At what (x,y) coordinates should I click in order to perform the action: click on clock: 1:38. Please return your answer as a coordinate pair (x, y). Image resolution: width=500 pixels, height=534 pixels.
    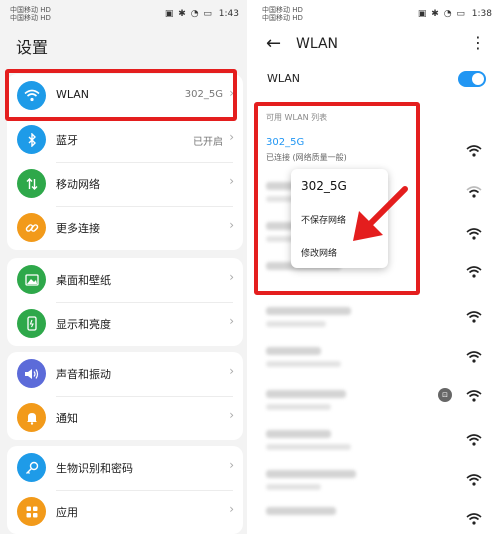
    Looking at the image, I should click on (481, 14).